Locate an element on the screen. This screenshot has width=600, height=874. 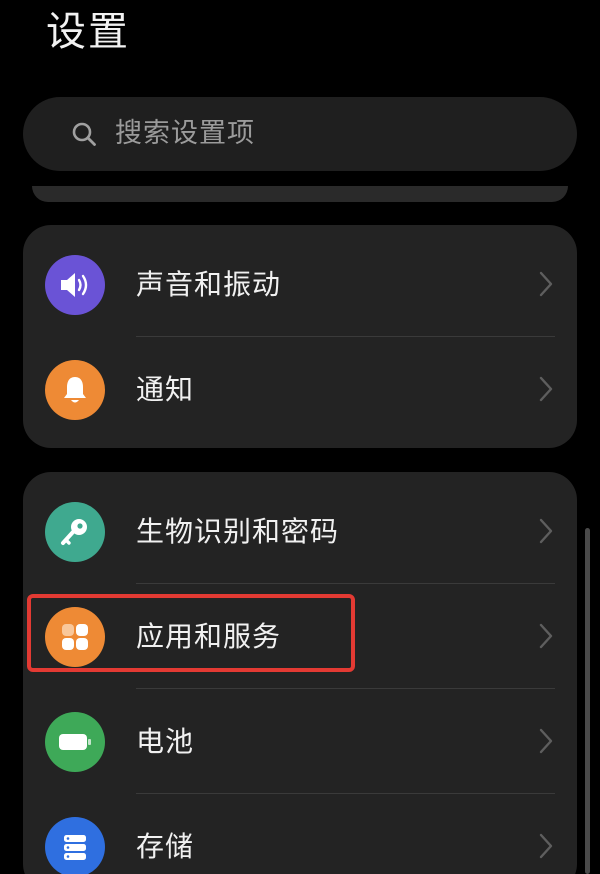
list-item-label: 电池 is located at coordinates (165, 741).